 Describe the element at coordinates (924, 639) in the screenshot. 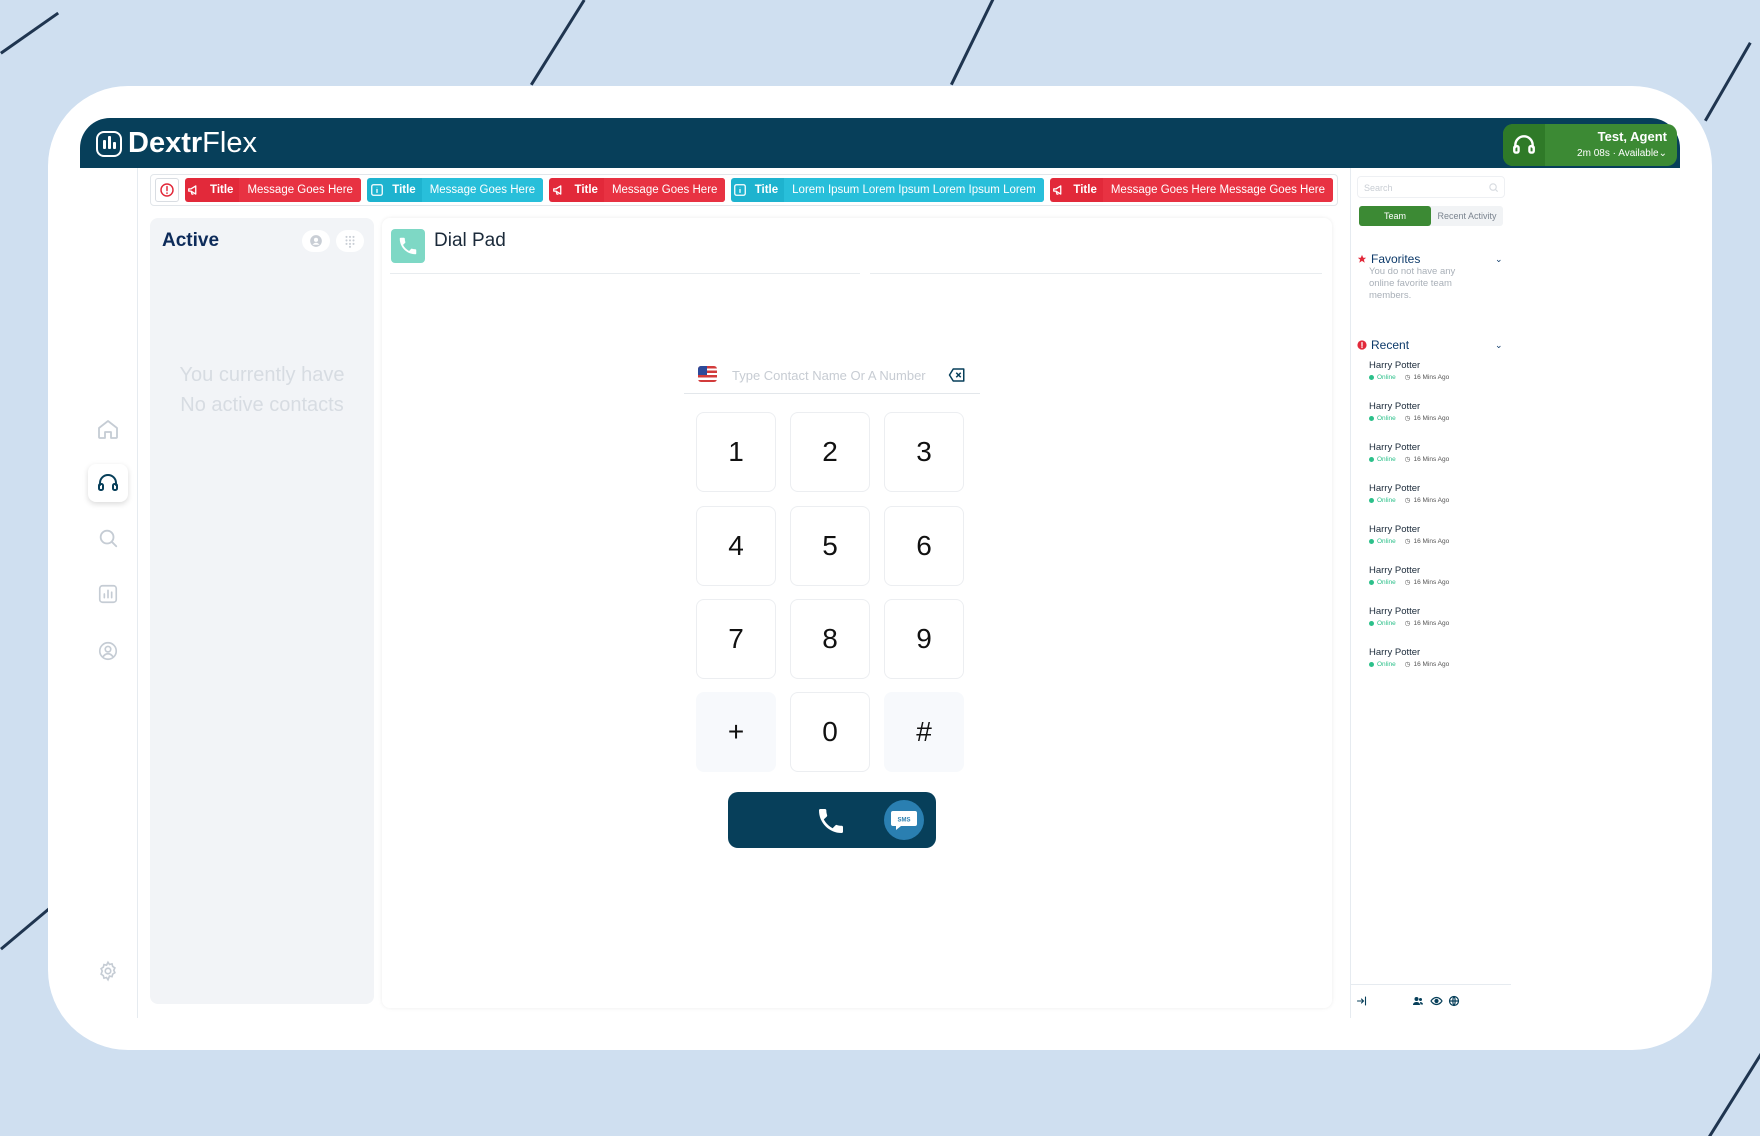

I see `dialpad-key-9: 9` at that location.